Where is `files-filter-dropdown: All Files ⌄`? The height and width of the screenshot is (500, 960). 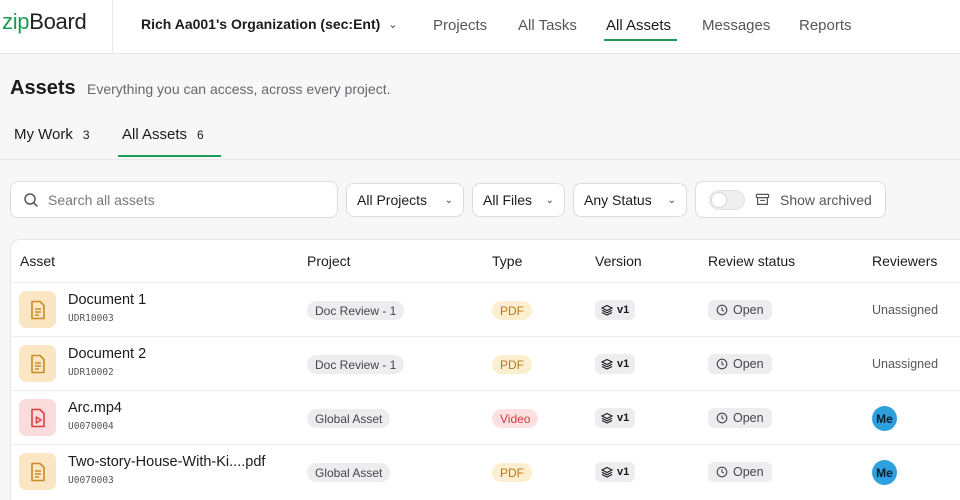
files-filter-dropdown: All Files ⌄ is located at coordinates (518, 200).